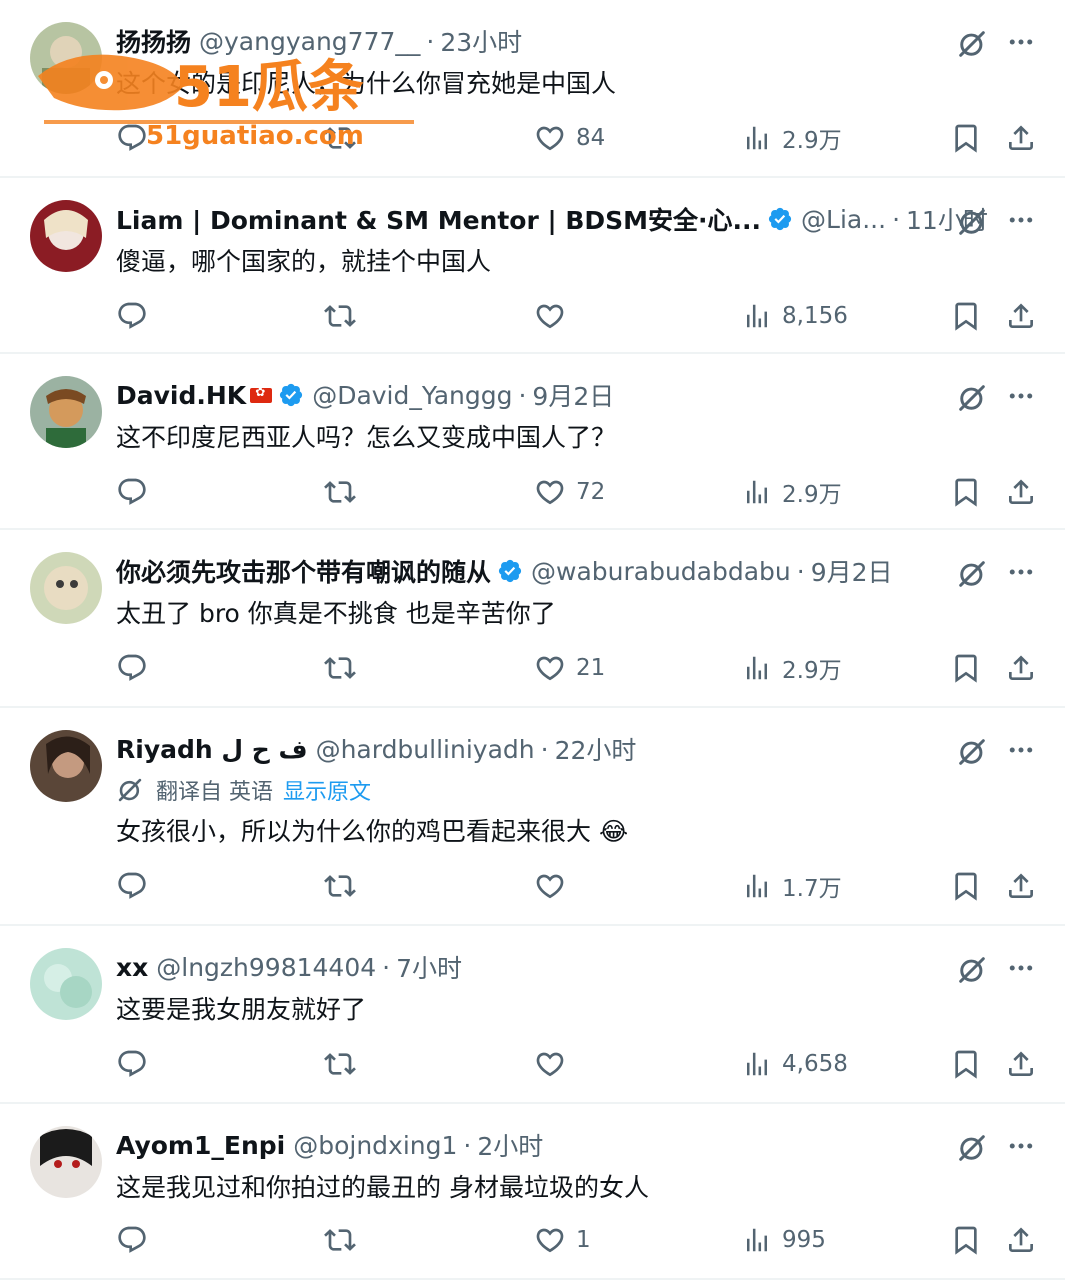 This screenshot has width=1065, height=1280. I want to click on like-button: 1, so click(562, 1240).